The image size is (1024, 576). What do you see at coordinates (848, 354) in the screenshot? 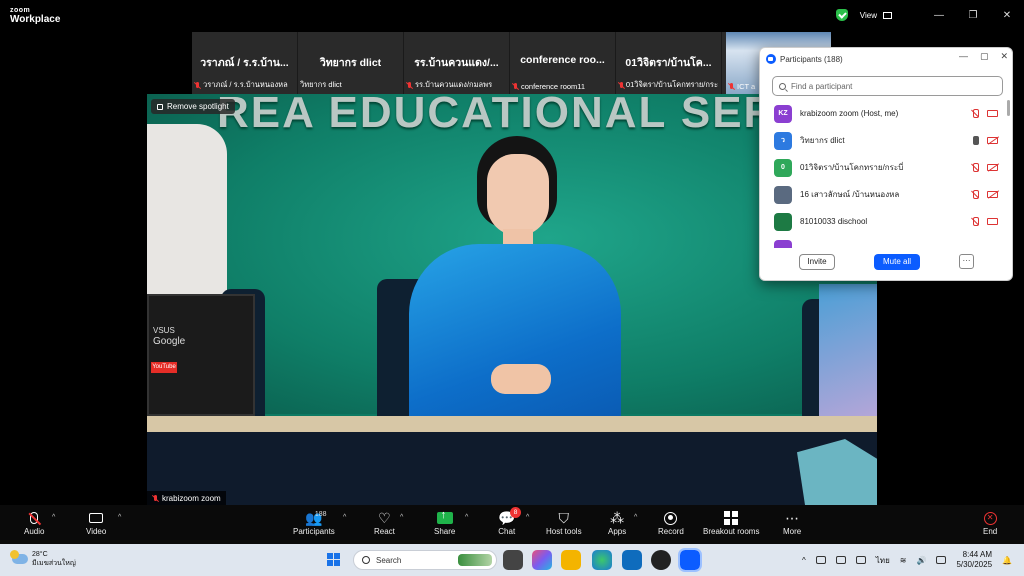
I see `right-participant-figure` at bounding box center [848, 354].